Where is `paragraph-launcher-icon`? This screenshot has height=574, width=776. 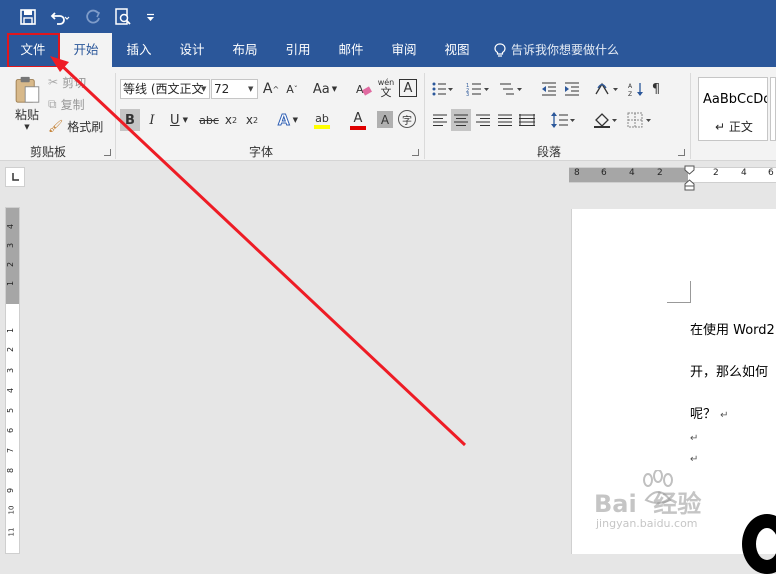
paragraph-launcher-icon is located at coordinates (681, 152).